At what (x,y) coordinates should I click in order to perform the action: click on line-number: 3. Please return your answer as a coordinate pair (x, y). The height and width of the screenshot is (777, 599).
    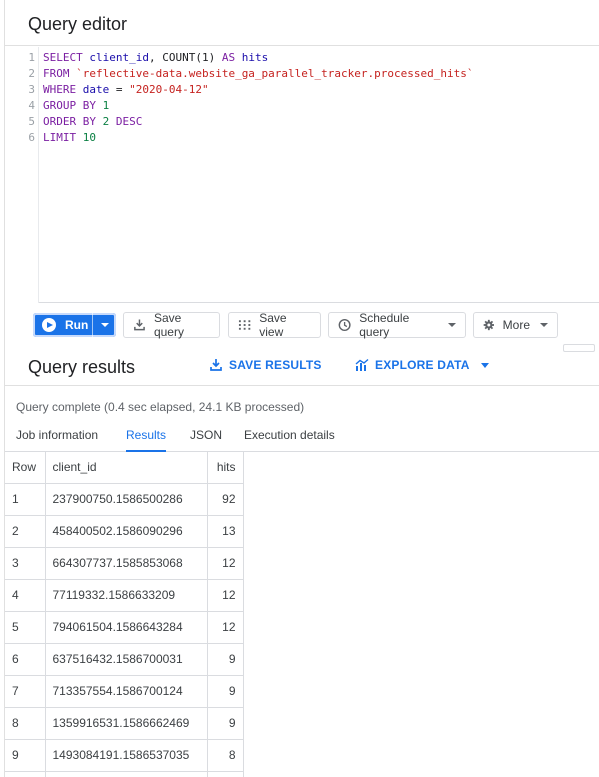
    Looking at the image, I should click on (31, 89).